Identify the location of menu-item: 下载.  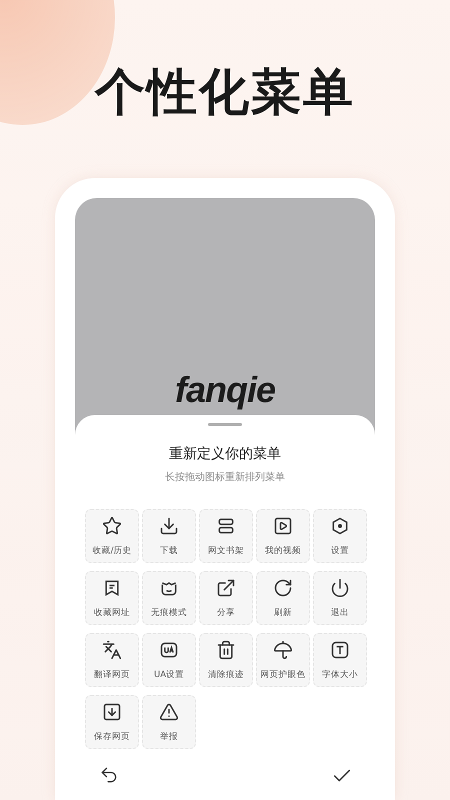
(169, 536).